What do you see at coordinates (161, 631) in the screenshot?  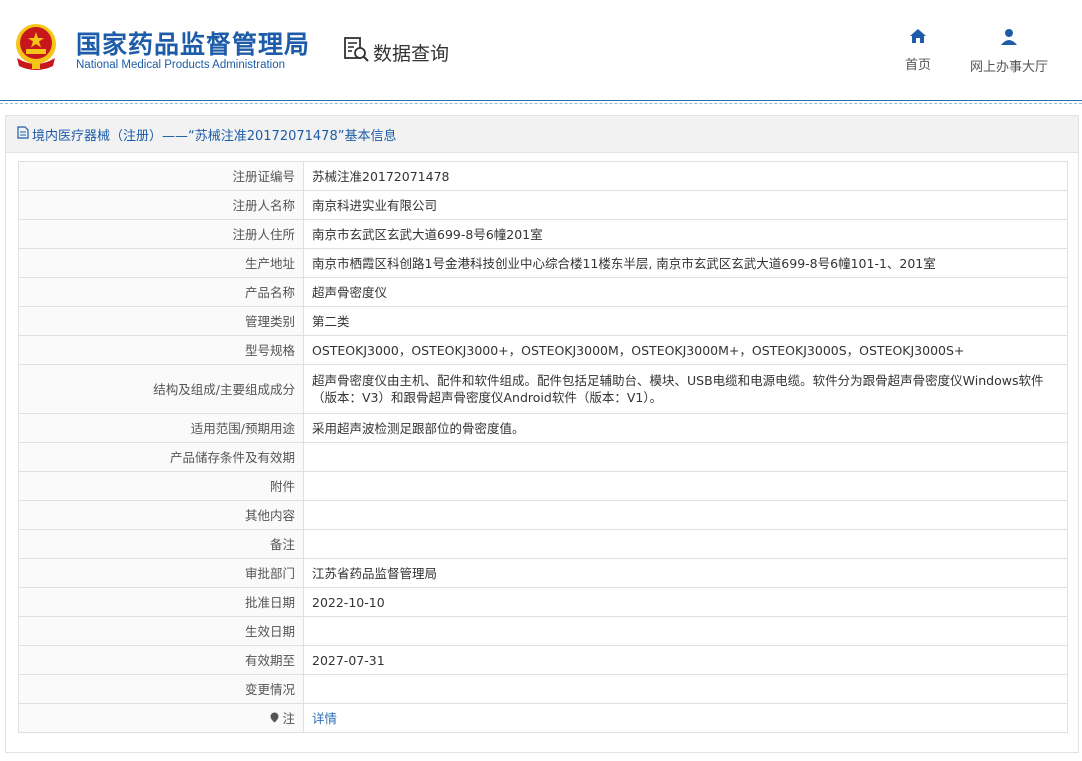 I see `row-key: 生效日期` at bounding box center [161, 631].